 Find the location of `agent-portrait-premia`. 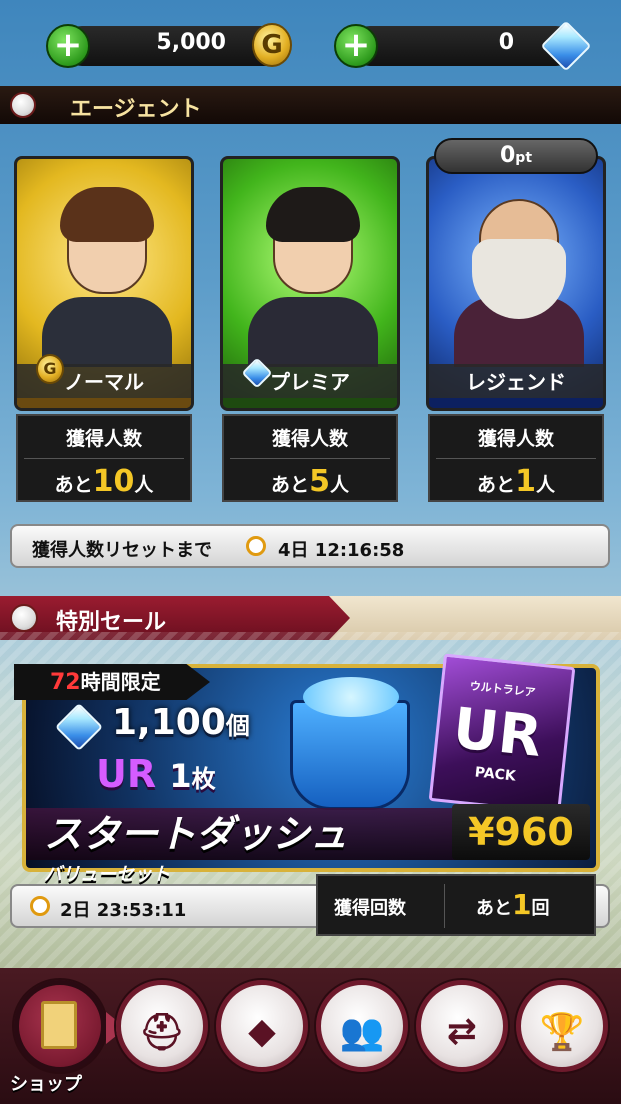

agent-portrait-premia is located at coordinates (313, 273).